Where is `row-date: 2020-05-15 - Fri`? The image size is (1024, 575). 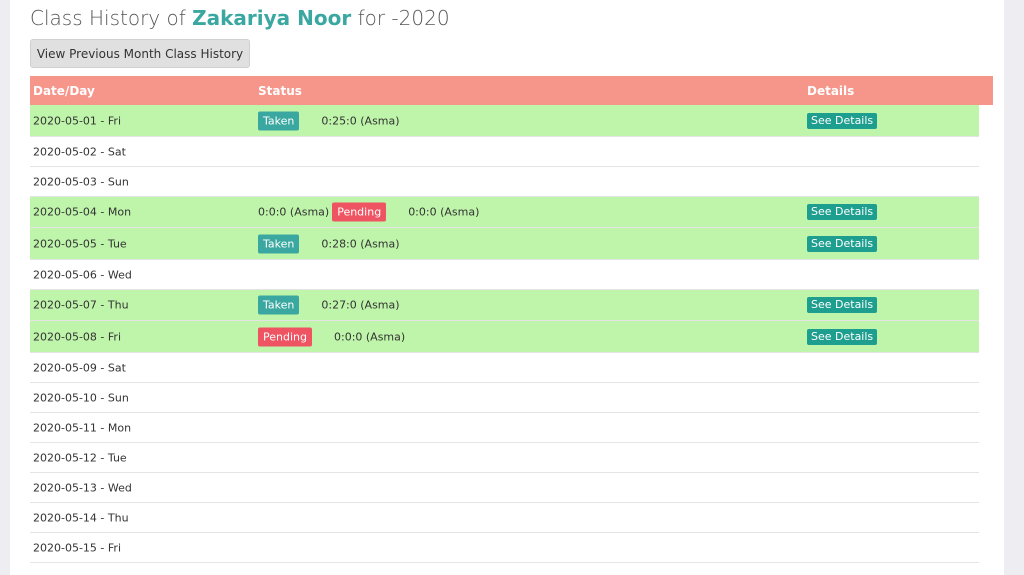 row-date: 2020-05-15 - Fri is located at coordinates (77, 547).